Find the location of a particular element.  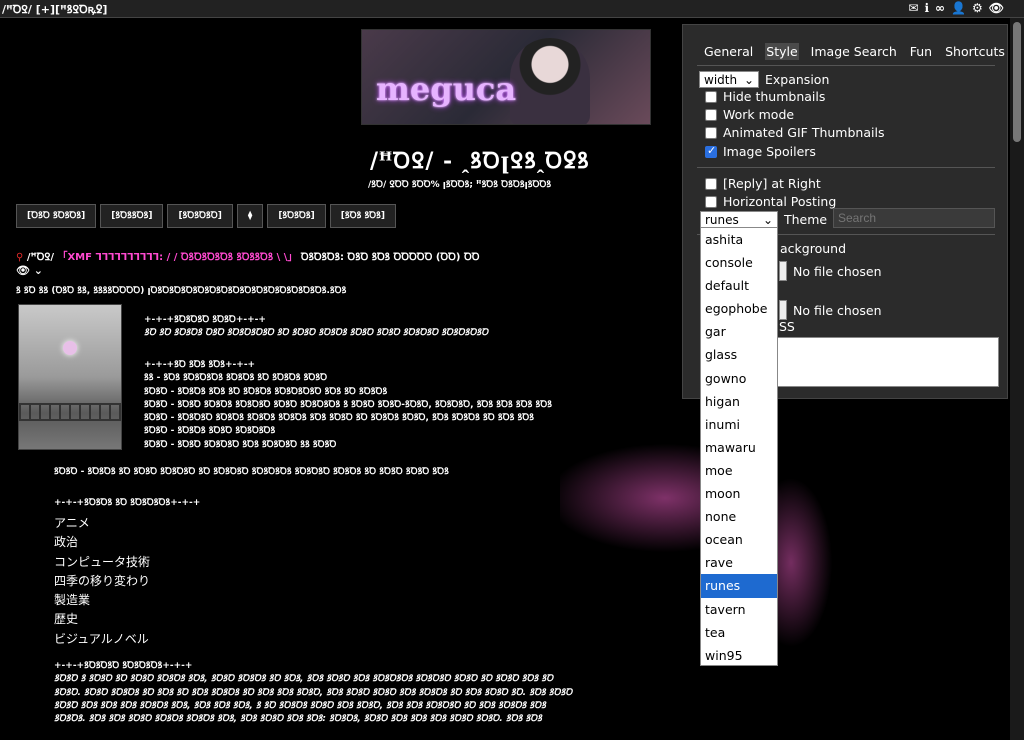

background-label: ackground is located at coordinates (813, 248).